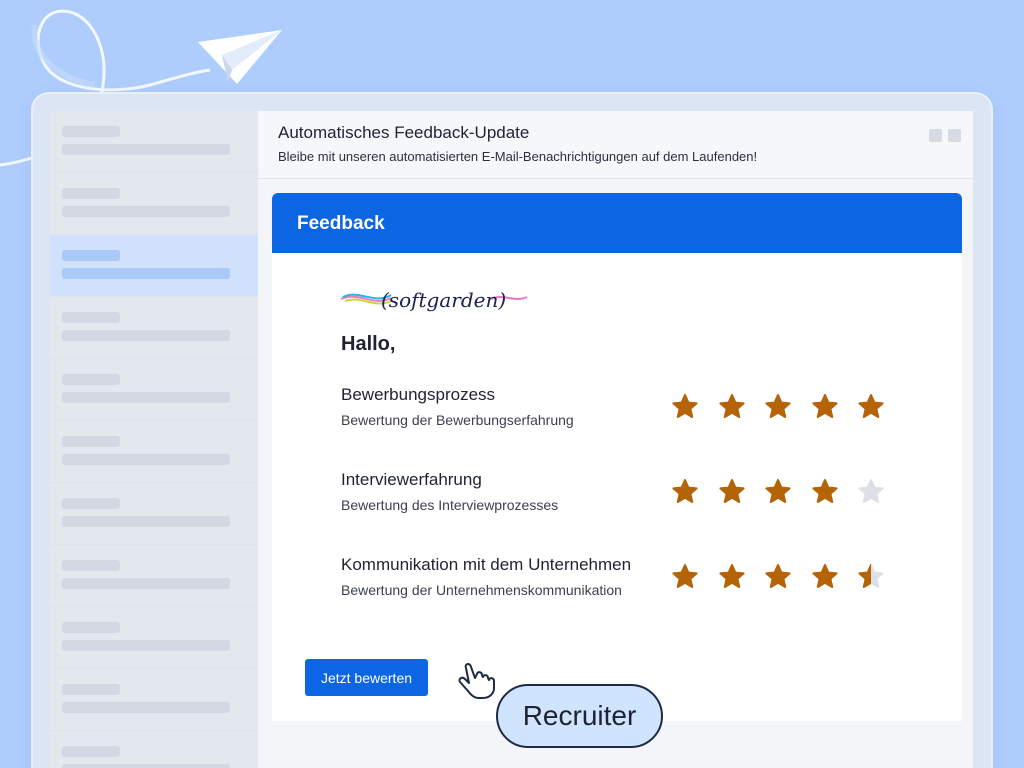 This screenshot has width=1024, height=768. Describe the element at coordinates (443, 300) in the screenshot. I see `logo-wordmark: (softgarden)` at that location.